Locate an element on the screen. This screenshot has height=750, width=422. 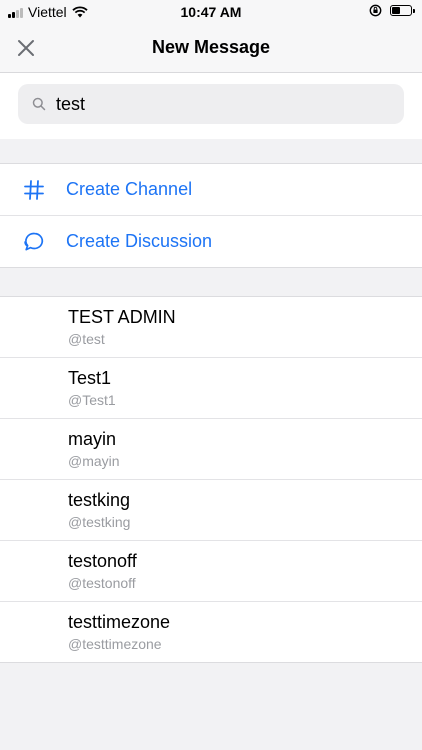
user-row: Test1 @Test1 is located at coordinates (211, 387).